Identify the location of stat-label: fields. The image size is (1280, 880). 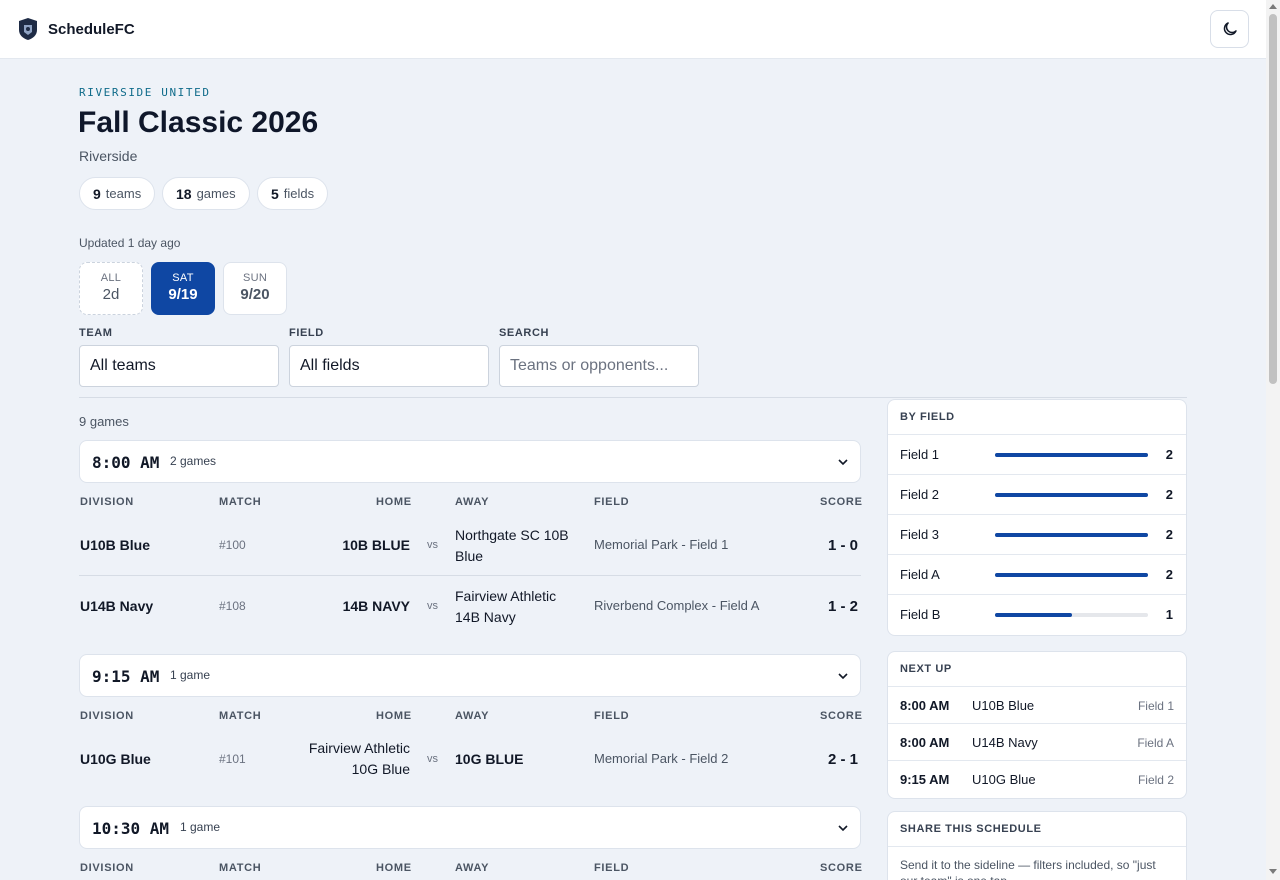
(299, 193).